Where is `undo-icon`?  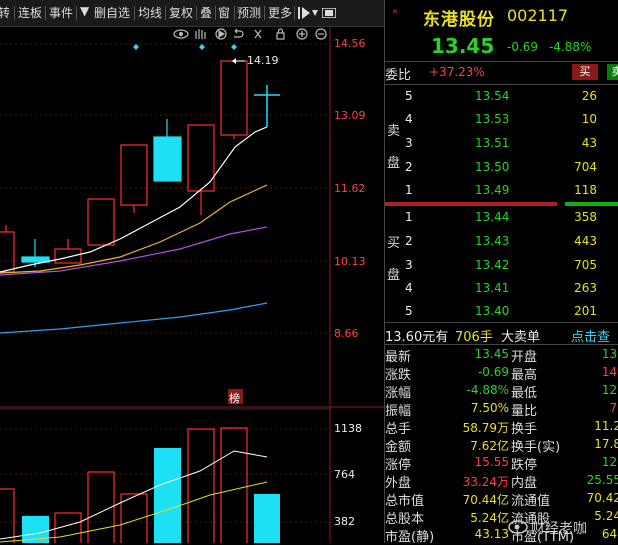 undo-icon is located at coordinates (239, 33).